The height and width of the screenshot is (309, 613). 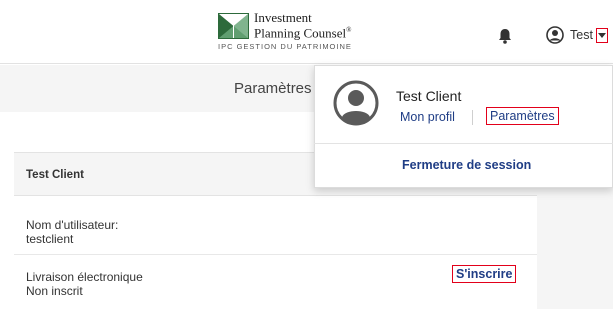 I want to click on logo-line-1: Investment, so click(x=283, y=17).